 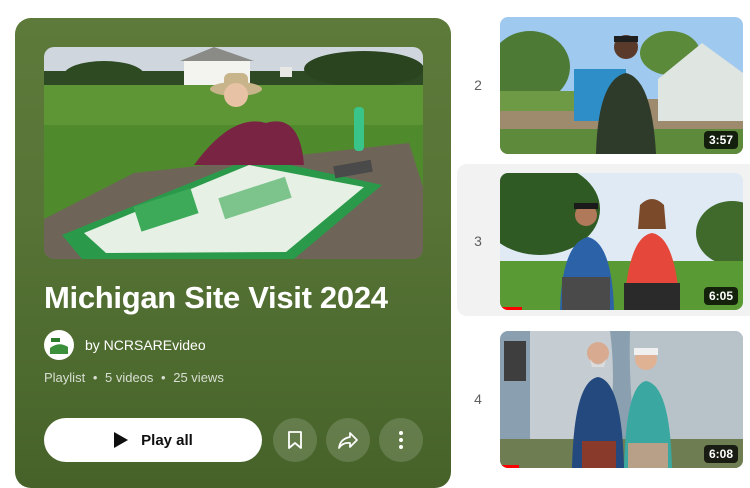 I want to click on bookmark-icon, so click(x=295, y=440).